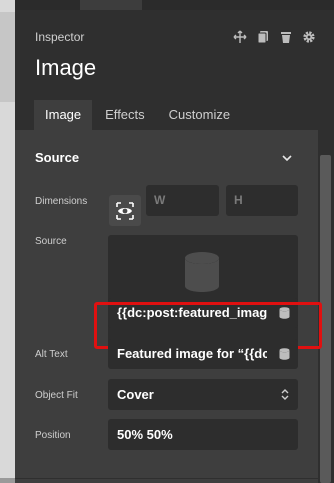  What do you see at coordinates (135, 394) in the screenshot?
I see `object-fit-value: Cover` at bounding box center [135, 394].